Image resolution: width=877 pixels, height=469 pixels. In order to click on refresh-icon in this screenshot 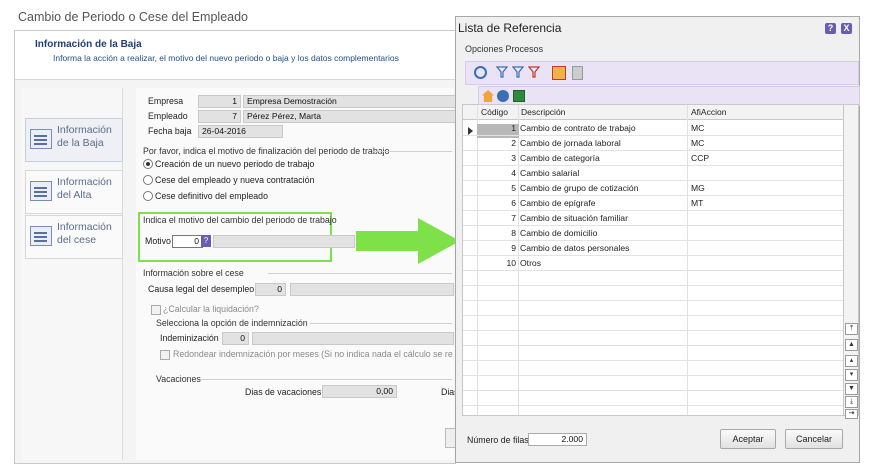, I will do `click(480, 72)`.